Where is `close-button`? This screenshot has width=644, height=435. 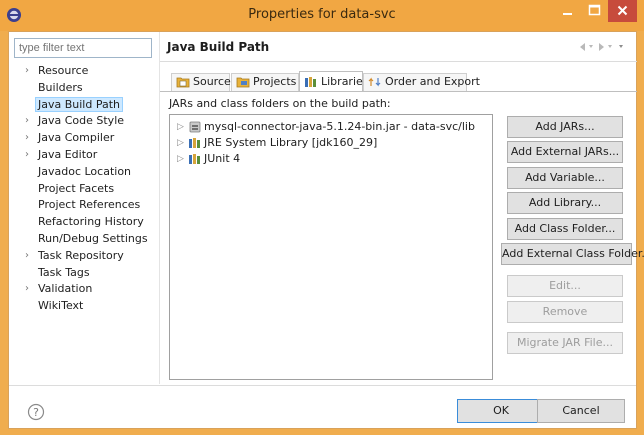
close-button is located at coordinates (622, 11).